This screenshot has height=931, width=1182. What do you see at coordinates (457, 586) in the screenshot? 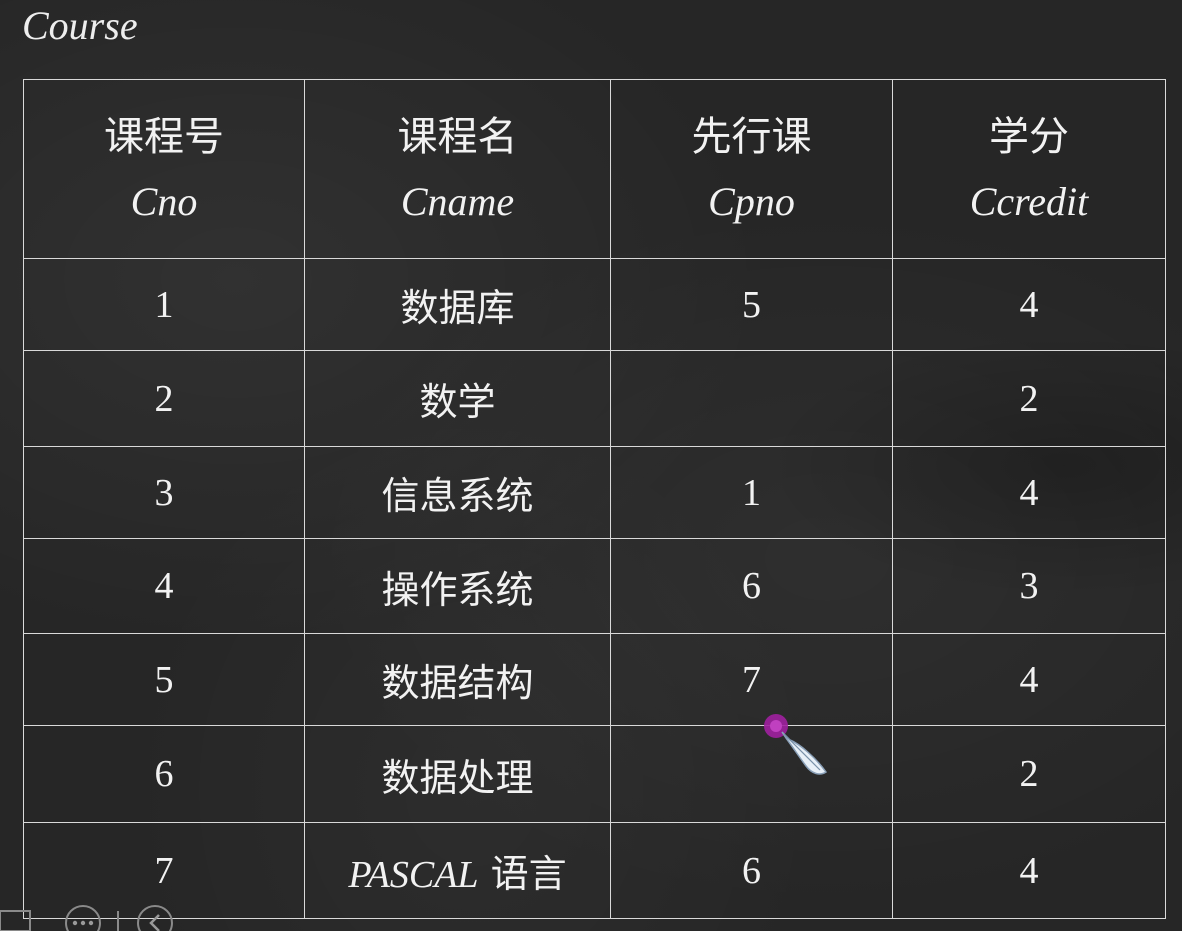
I see `cell-cname: 操作系统` at bounding box center [457, 586].